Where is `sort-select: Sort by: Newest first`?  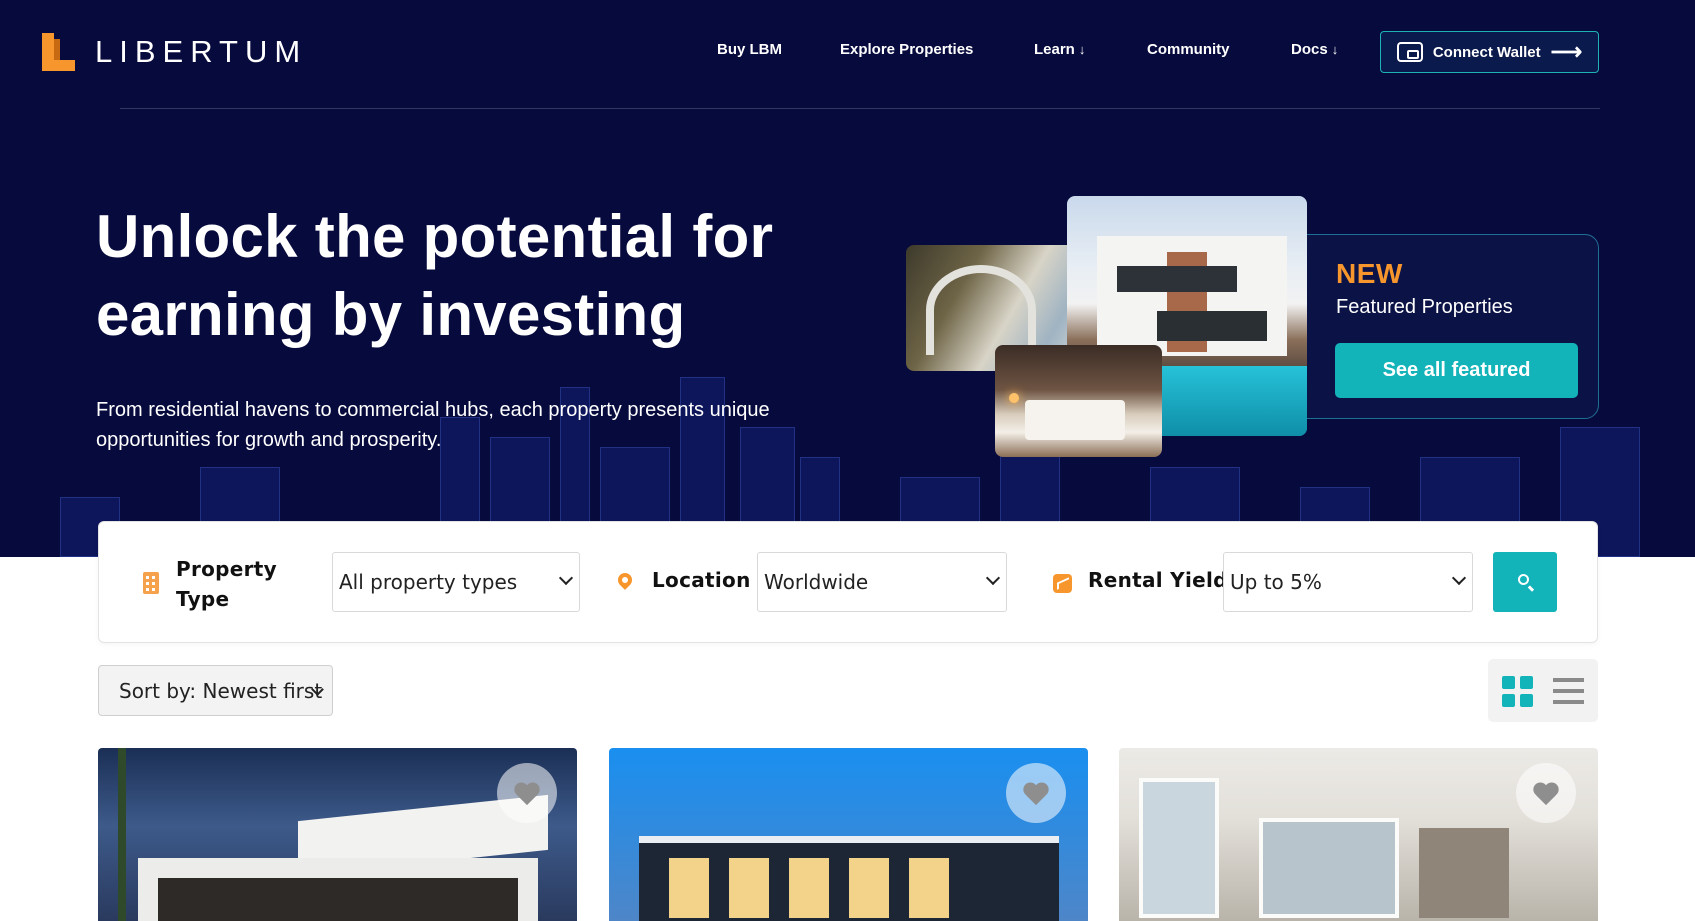 sort-select: Sort by: Newest first is located at coordinates (215, 690).